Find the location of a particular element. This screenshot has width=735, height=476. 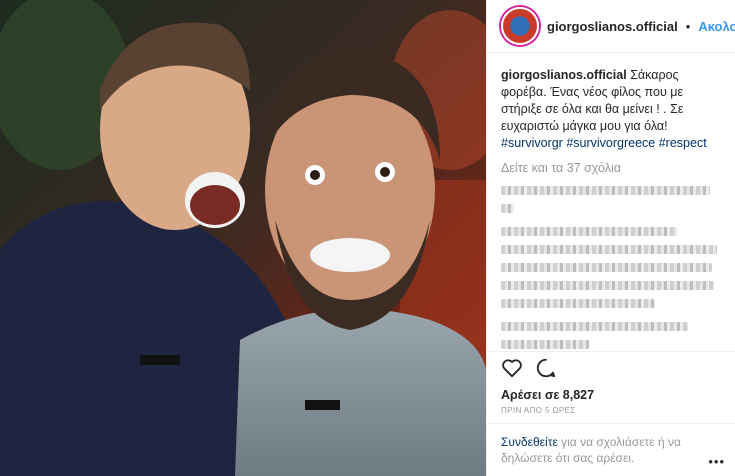

hashtag-link: #survivorgreece is located at coordinates (610, 143).